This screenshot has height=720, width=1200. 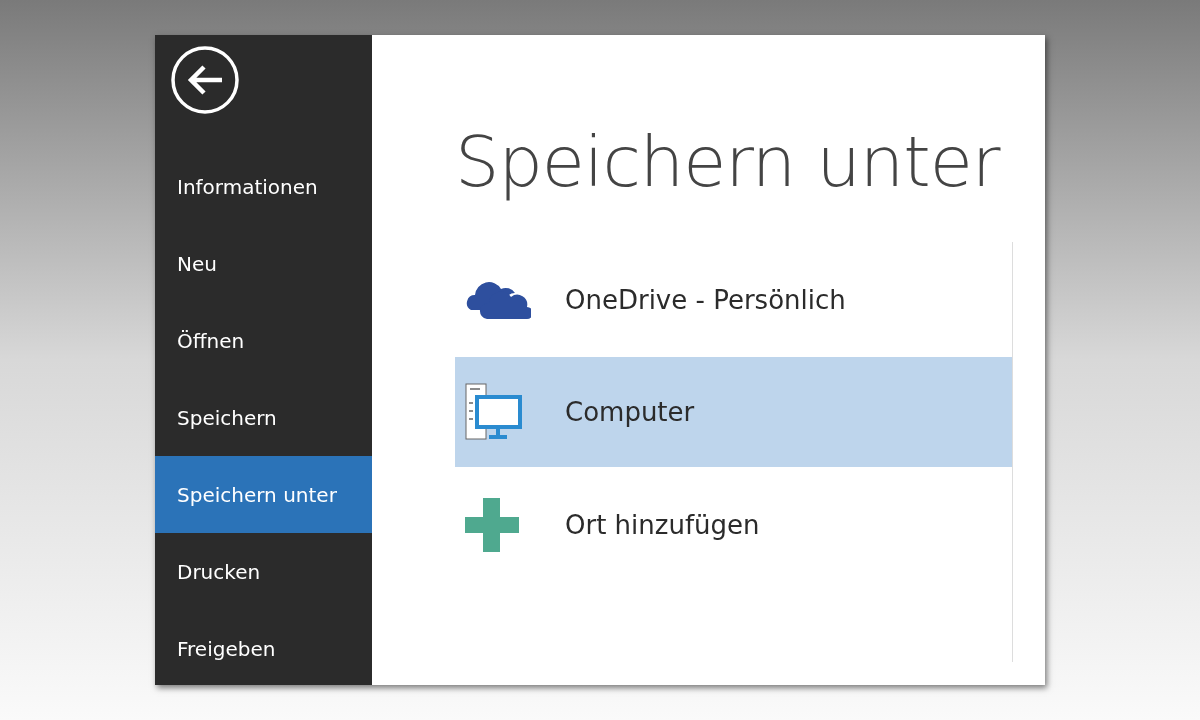 I want to click on sidebar-item: Öffnen, so click(x=263, y=340).